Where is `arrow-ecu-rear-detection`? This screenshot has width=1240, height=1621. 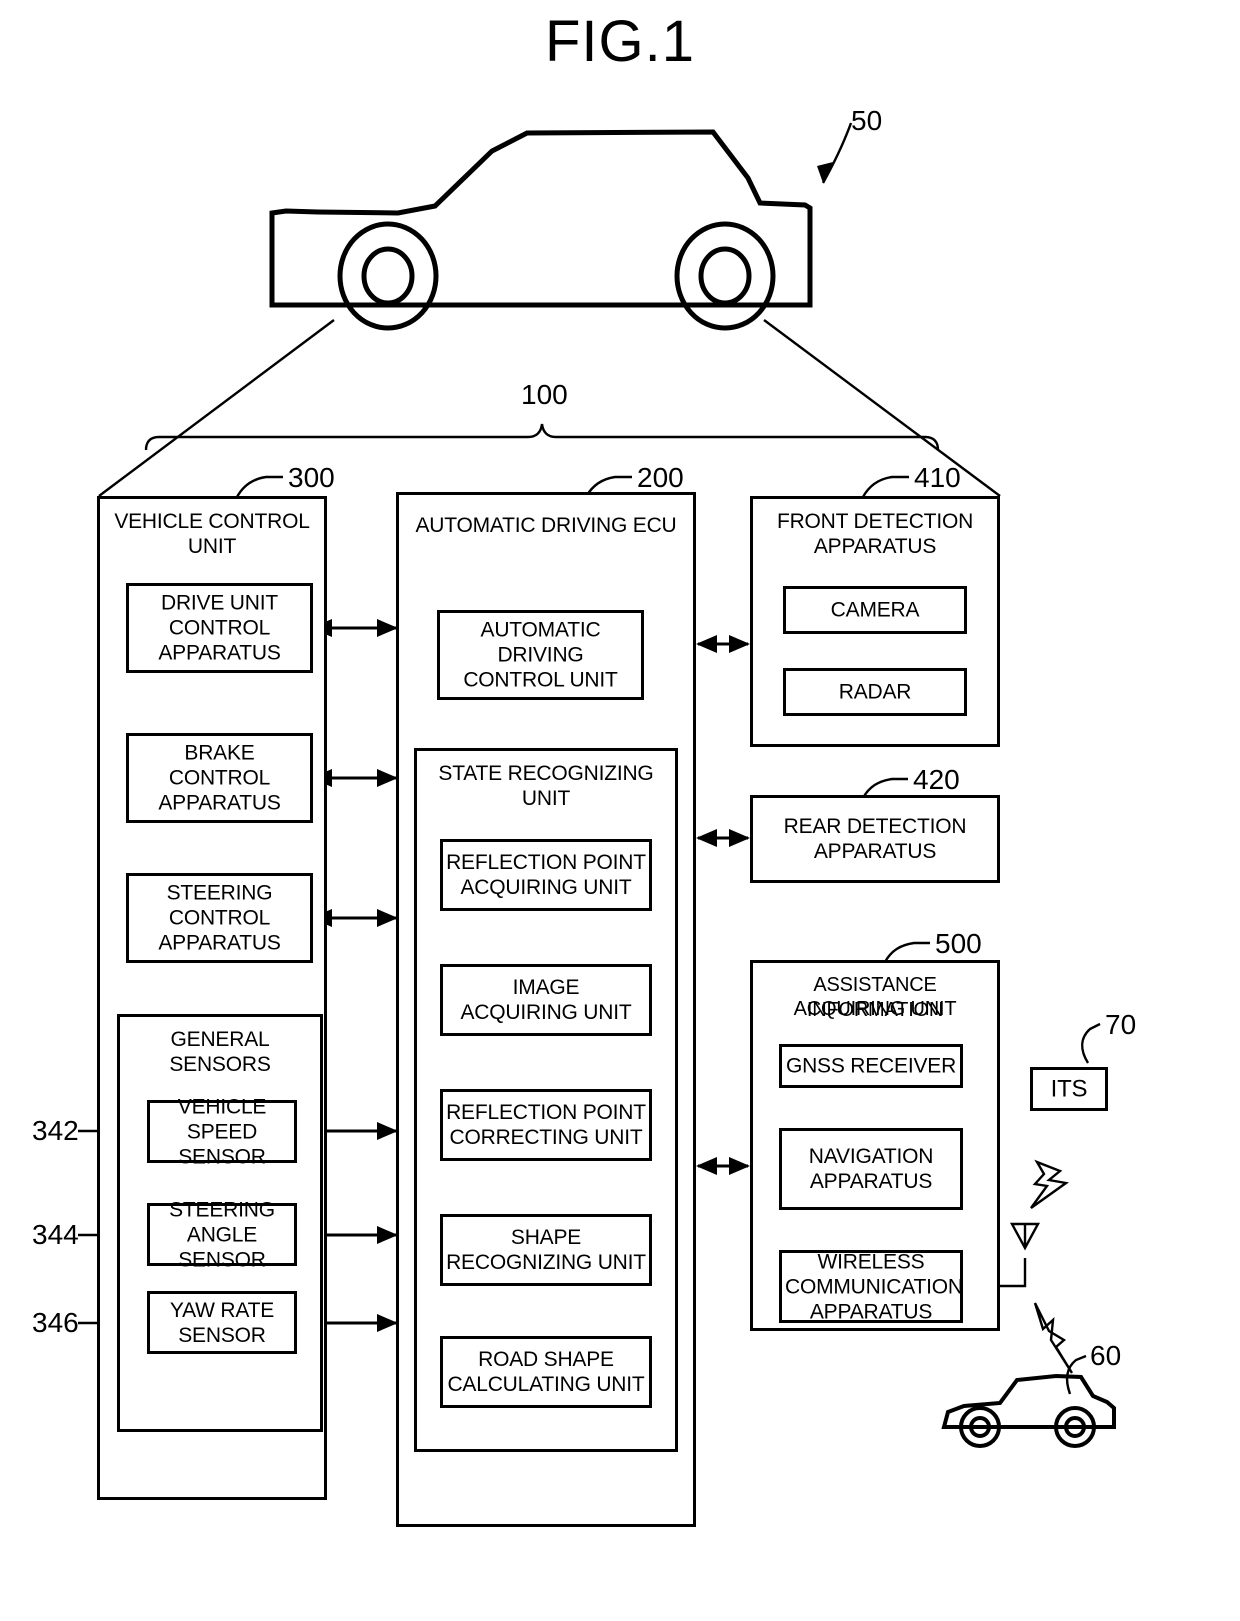
arrow-ecu-rear-detection is located at coordinates (723, 838).